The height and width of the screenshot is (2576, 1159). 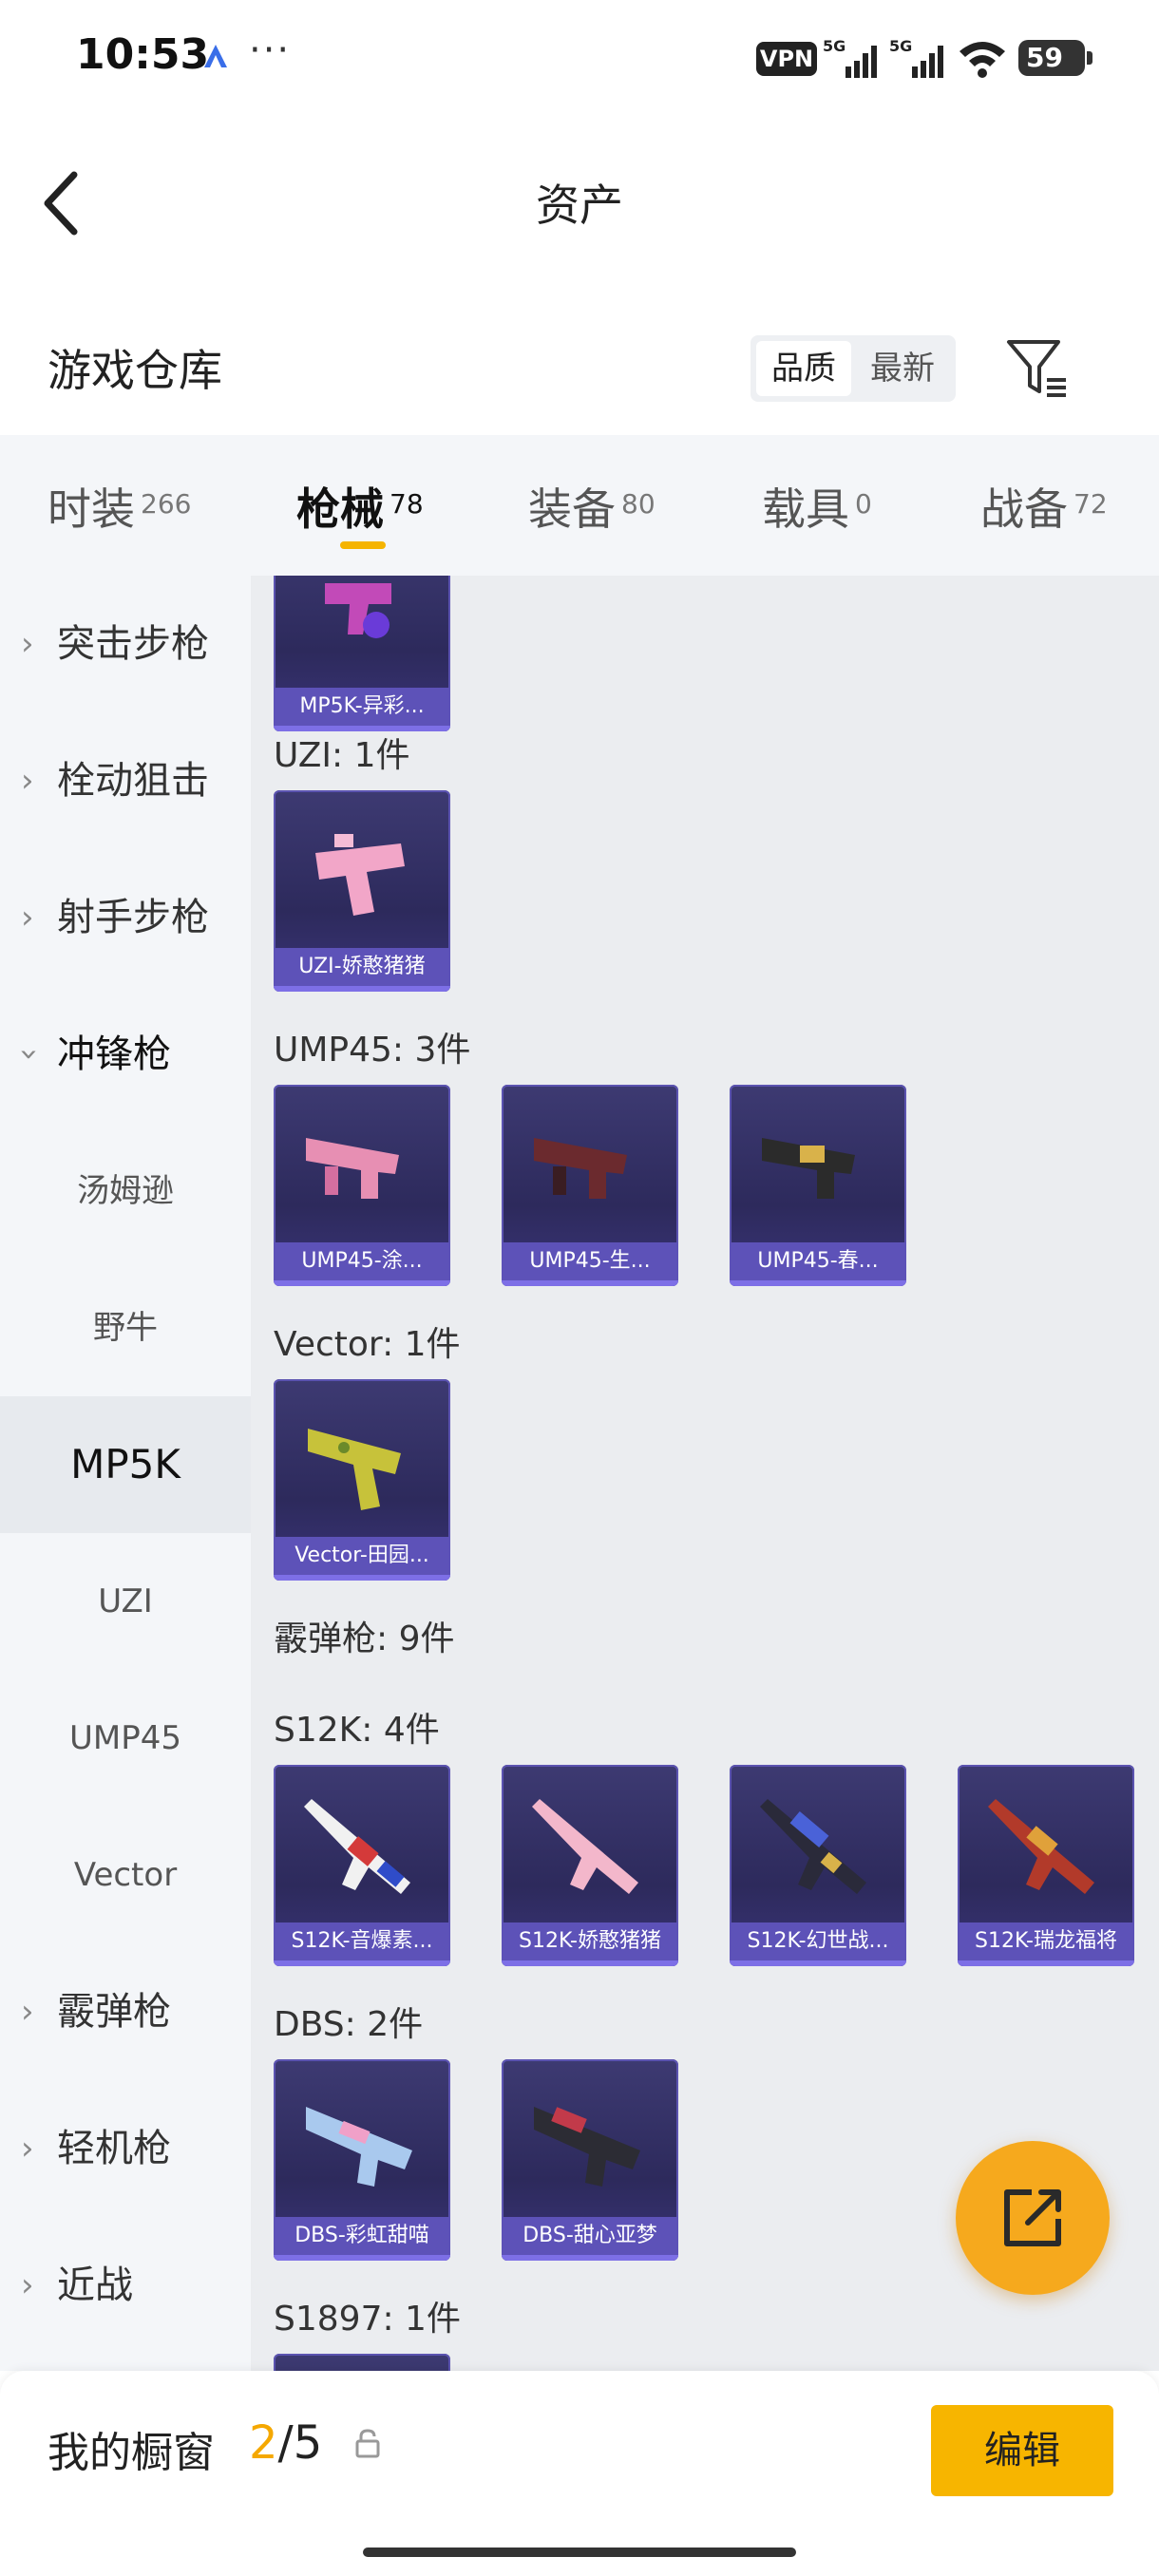 What do you see at coordinates (215, 56) in the screenshot?
I see `app-notification-icon` at bounding box center [215, 56].